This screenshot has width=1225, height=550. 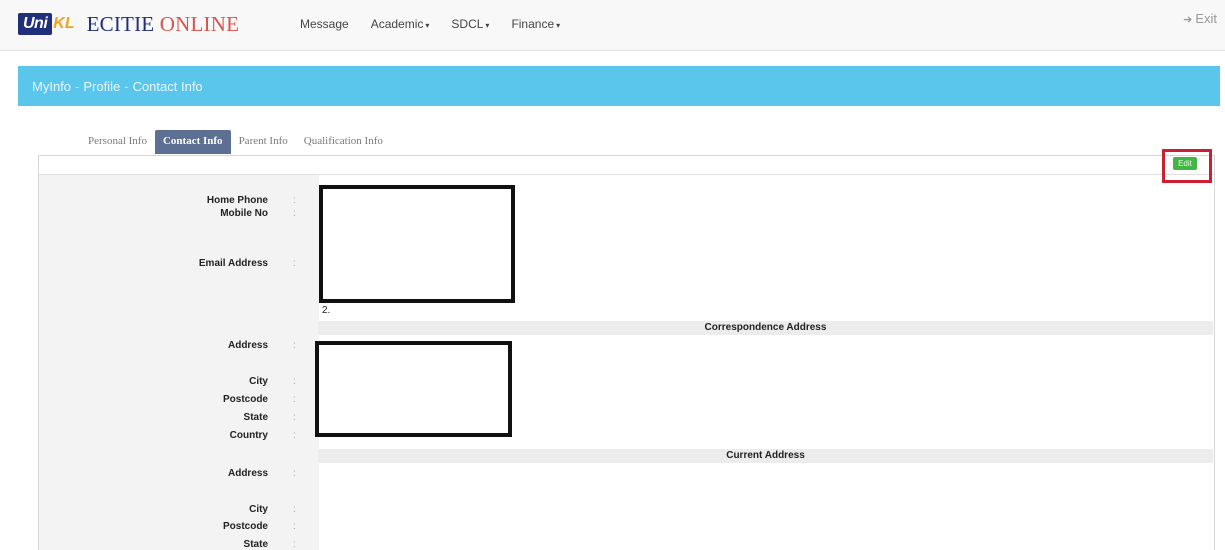 What do you see at coordinates (192, 142) in the screenshot?
I see `tab-contact-info: Contact Info` at bounding box center [192, 142].